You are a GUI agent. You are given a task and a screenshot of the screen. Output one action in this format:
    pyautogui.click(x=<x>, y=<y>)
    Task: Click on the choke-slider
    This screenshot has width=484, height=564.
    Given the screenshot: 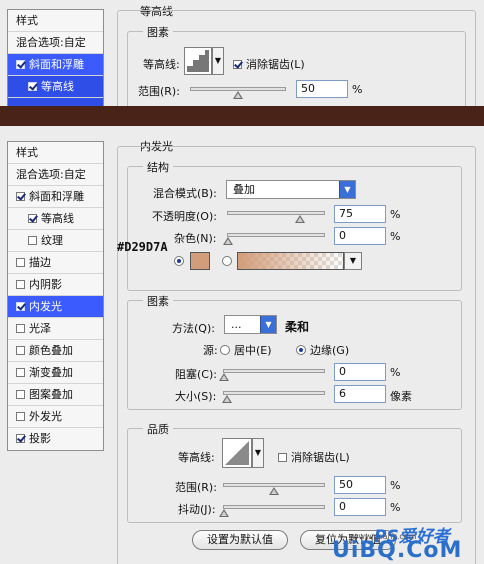 What is the action you would take?
    pyautogui.click(x=272, y=375)
    